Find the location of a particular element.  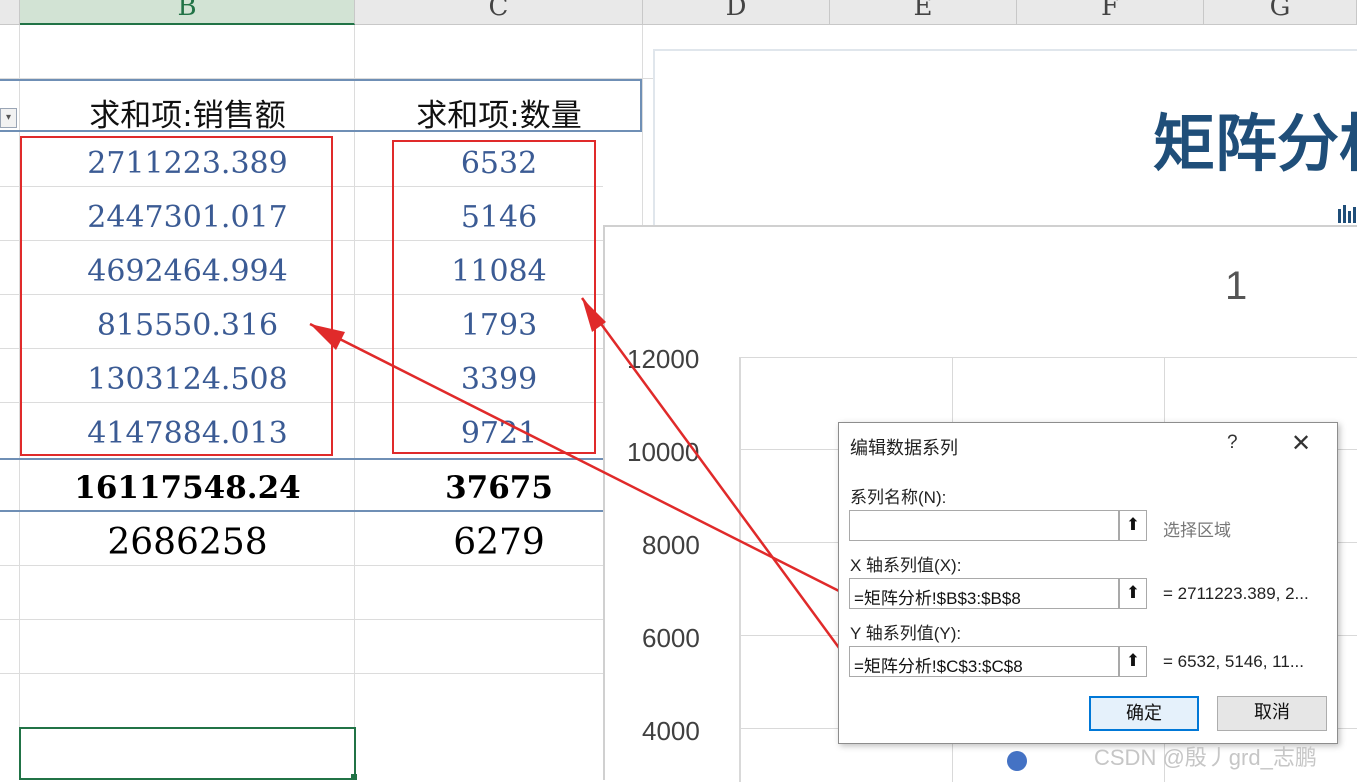

select-range-text: 选择区域 is located at coordinates (1197, 530).